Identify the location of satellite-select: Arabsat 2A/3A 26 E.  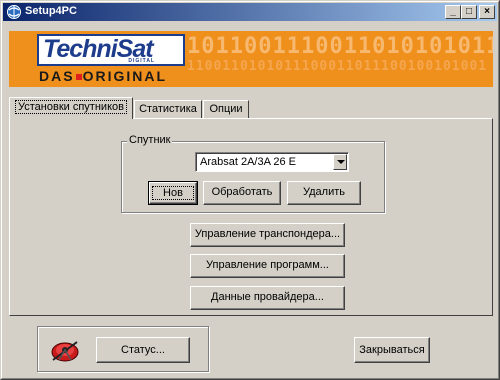
(272, 162).